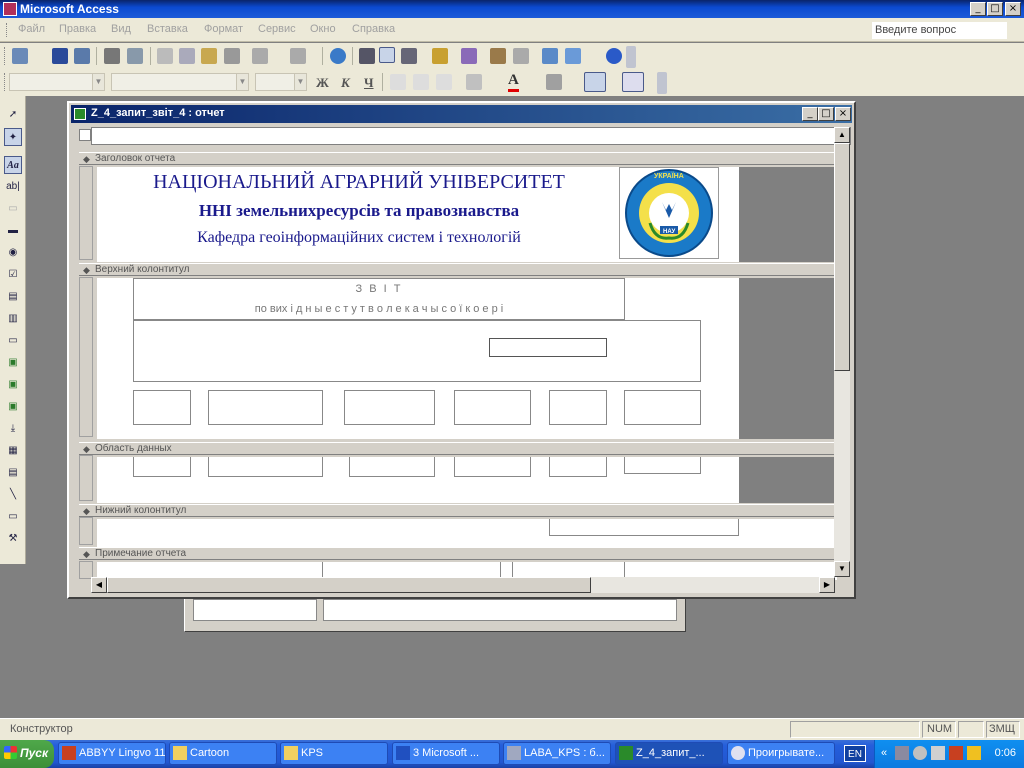 The image size is (1024, 768). What do you see at coordinates (13, 275) in the screenshot?
I see `checkbox-tool-icon: ☑` at bounding box center [13, 275].